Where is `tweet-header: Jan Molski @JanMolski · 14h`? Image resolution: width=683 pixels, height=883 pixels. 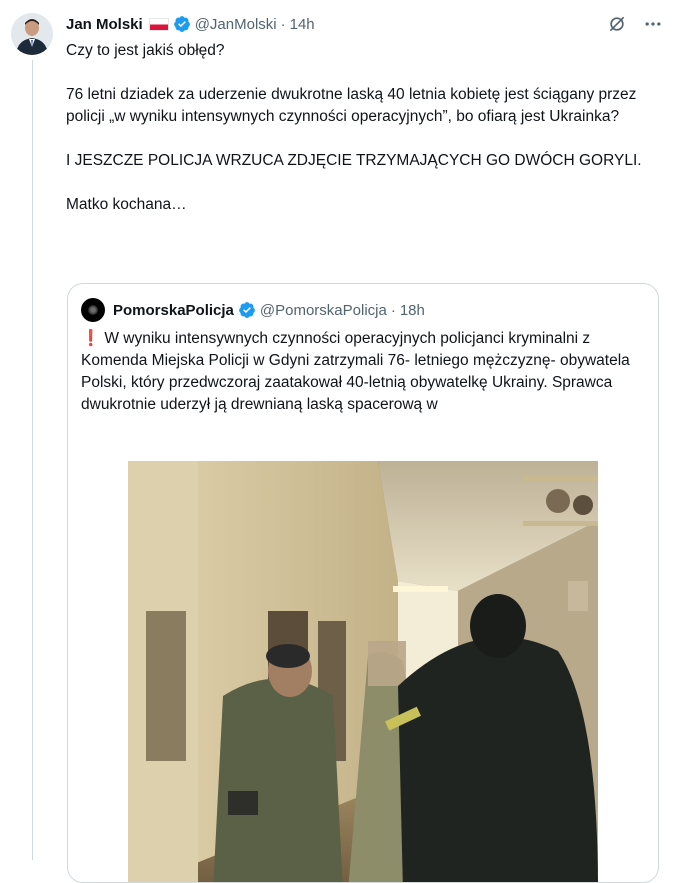 tweet-header: Jan Molski @JanMolski · 14h is located at coordinates (190, 24).